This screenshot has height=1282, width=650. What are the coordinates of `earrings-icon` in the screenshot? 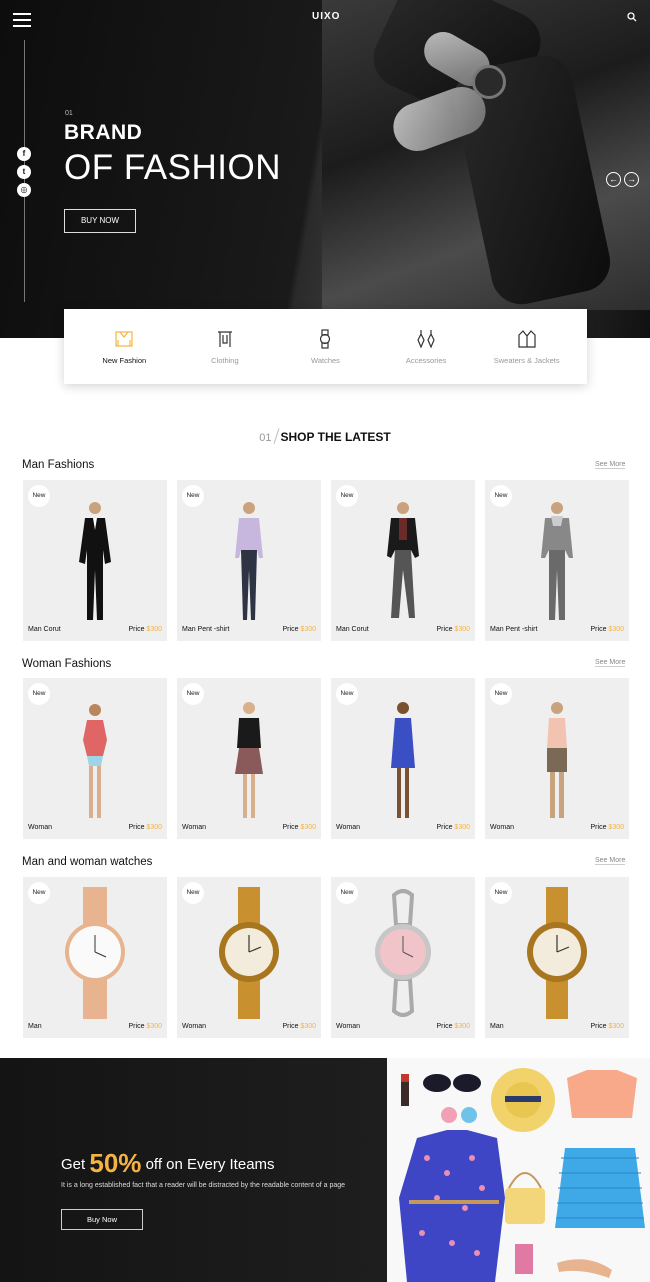 It's located at (426, 339).